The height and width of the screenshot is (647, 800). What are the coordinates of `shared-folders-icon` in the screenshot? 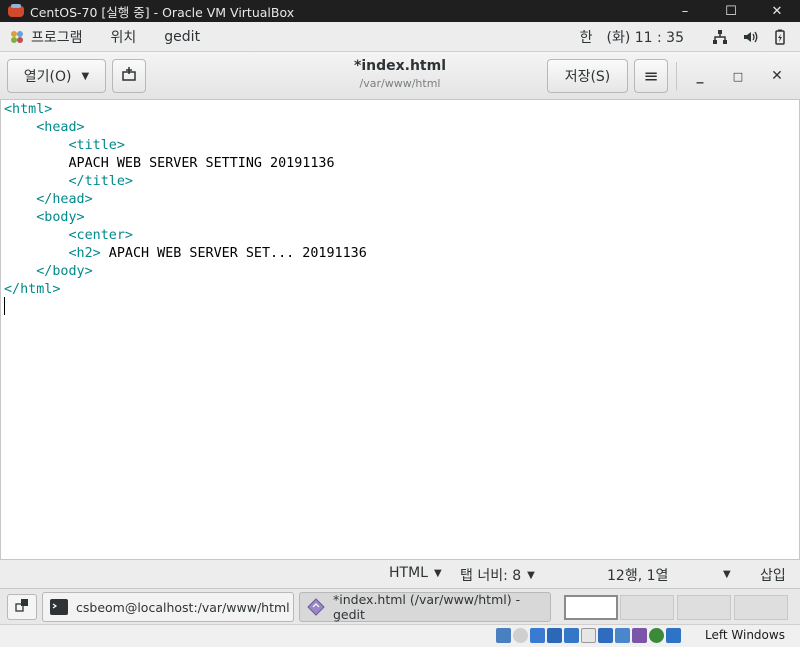 It's located at (588, 635).